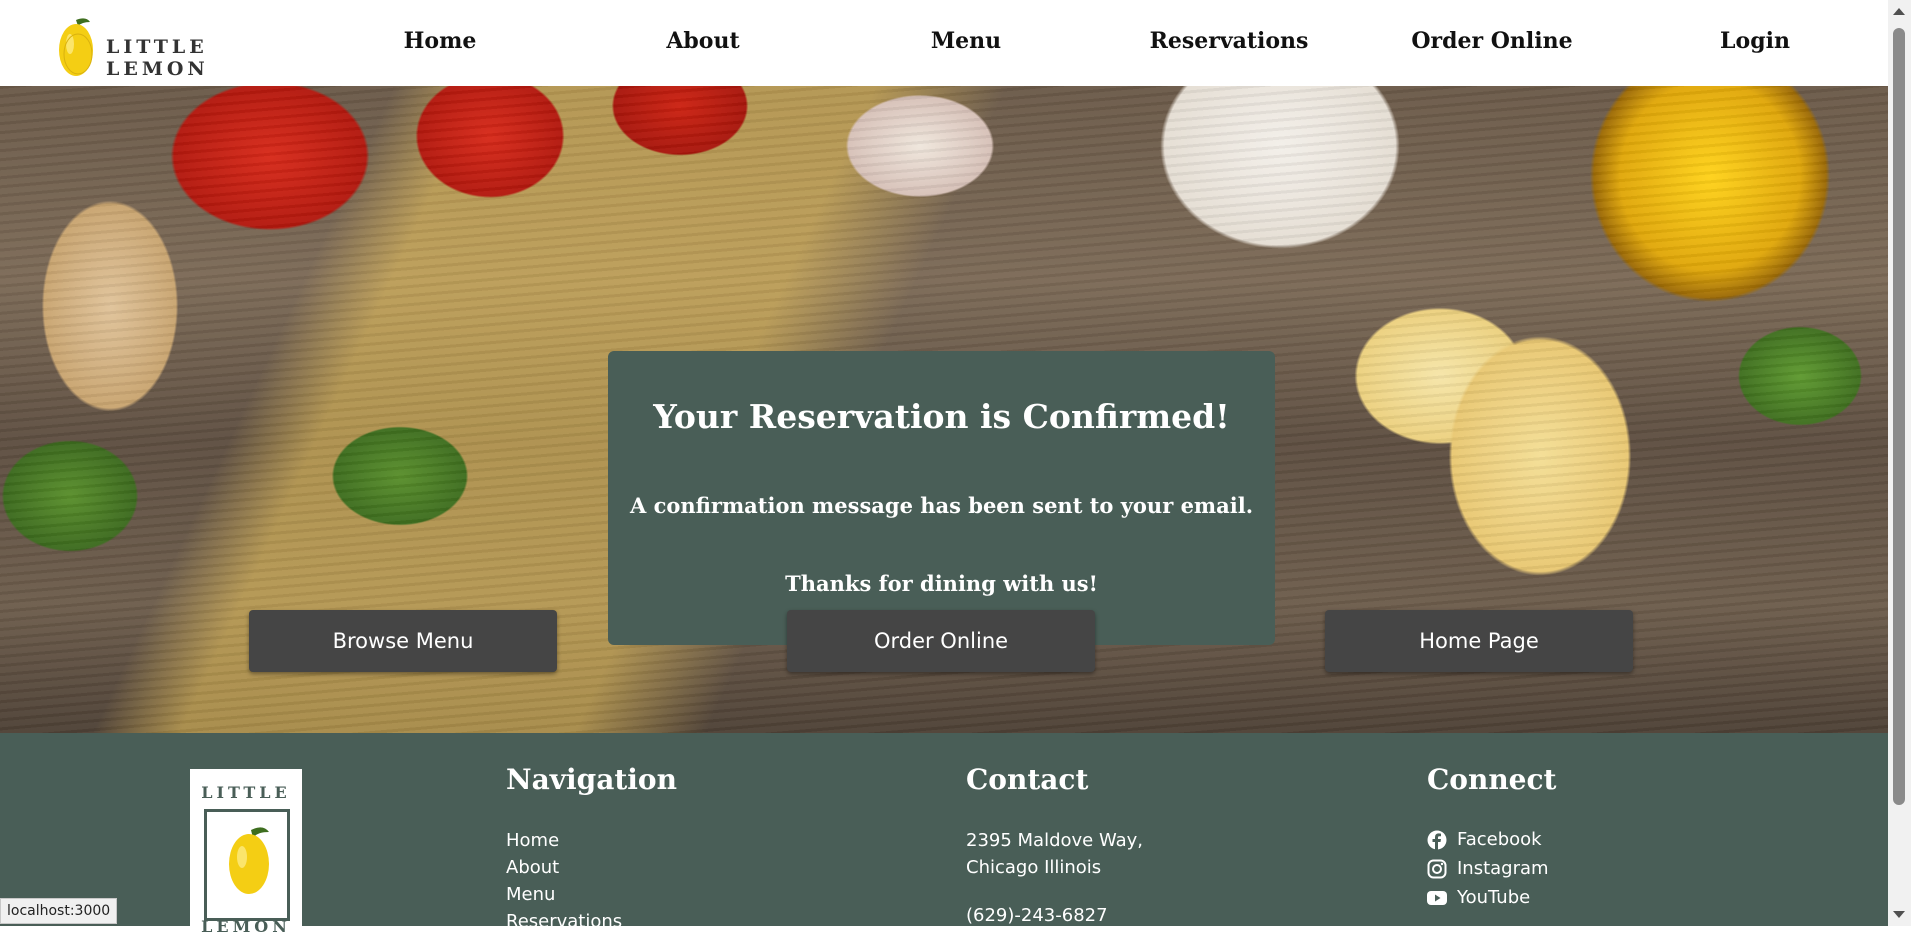 The width and height of the screenshot is (1911, 939). Describe the element at coordinates (1499, 839) in the screenshot. I see `facebook-label: Facebook` at that location.